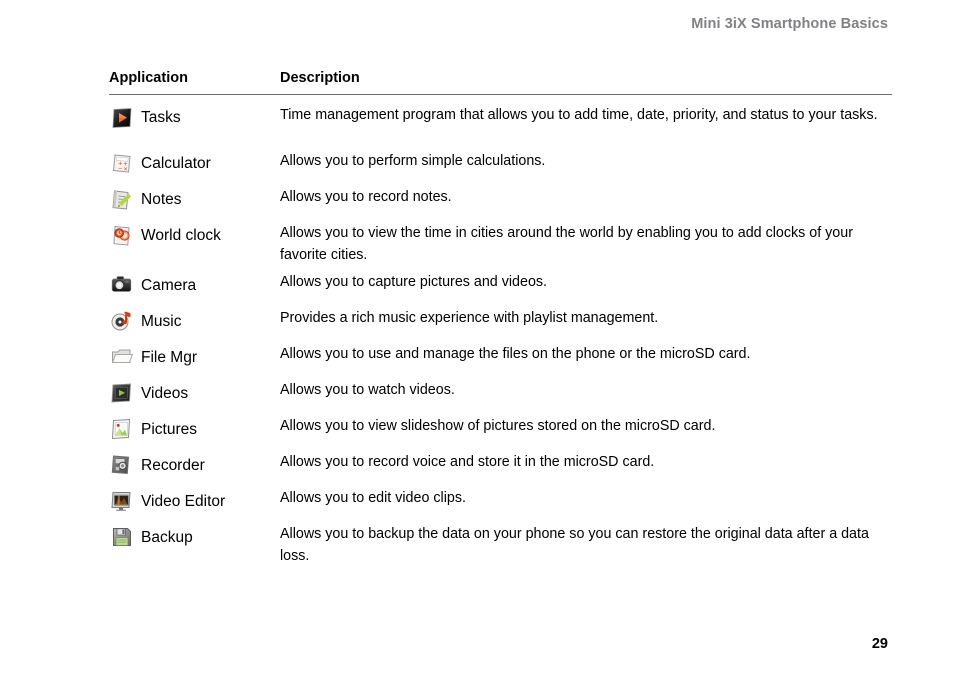 The height and width of the screenshot is (677, 954). Describe the element at coordinates (500, 392) in the screenshot. I see `table-row: Videos Allows you to watch videos.` at that location.